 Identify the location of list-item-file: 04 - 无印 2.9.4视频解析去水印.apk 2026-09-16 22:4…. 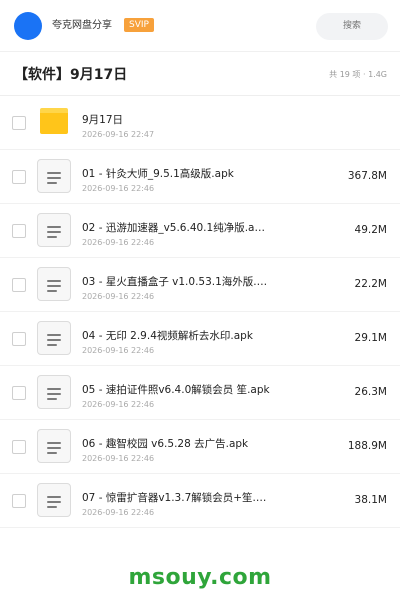
(200, 339).